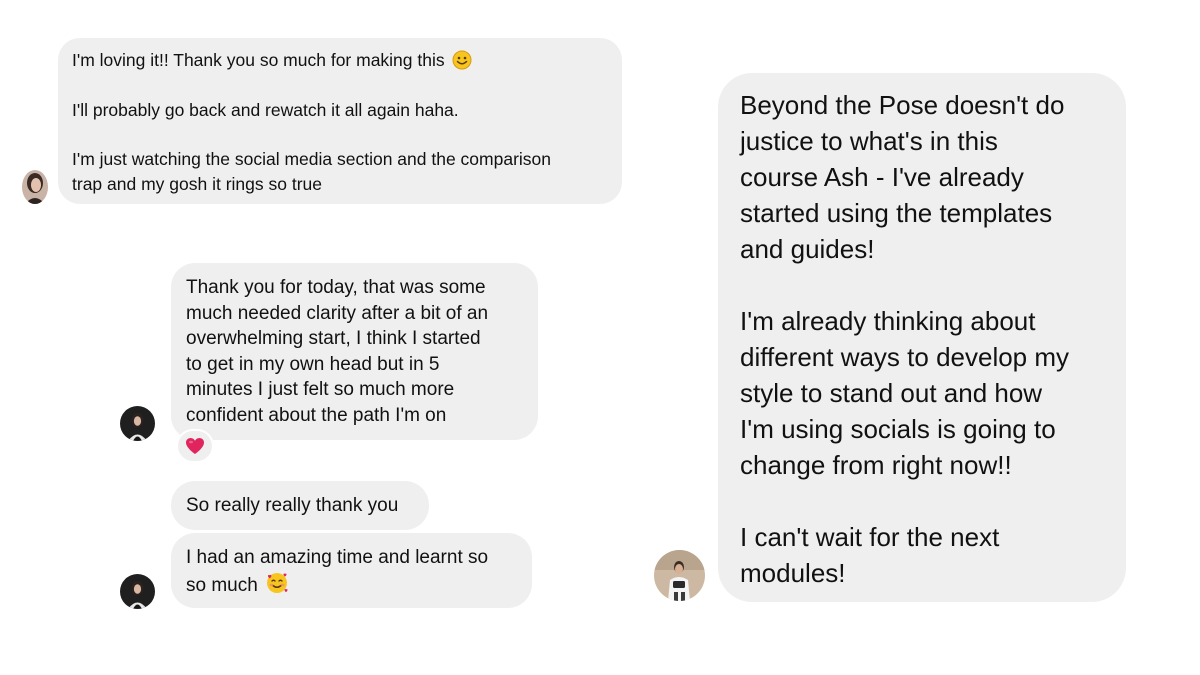 The width and height of the screenshot is (1200, 675). Describe the element at coordinates (462, 60) in the screenshot. I see `smiling-face-emoji-icon` at that location.